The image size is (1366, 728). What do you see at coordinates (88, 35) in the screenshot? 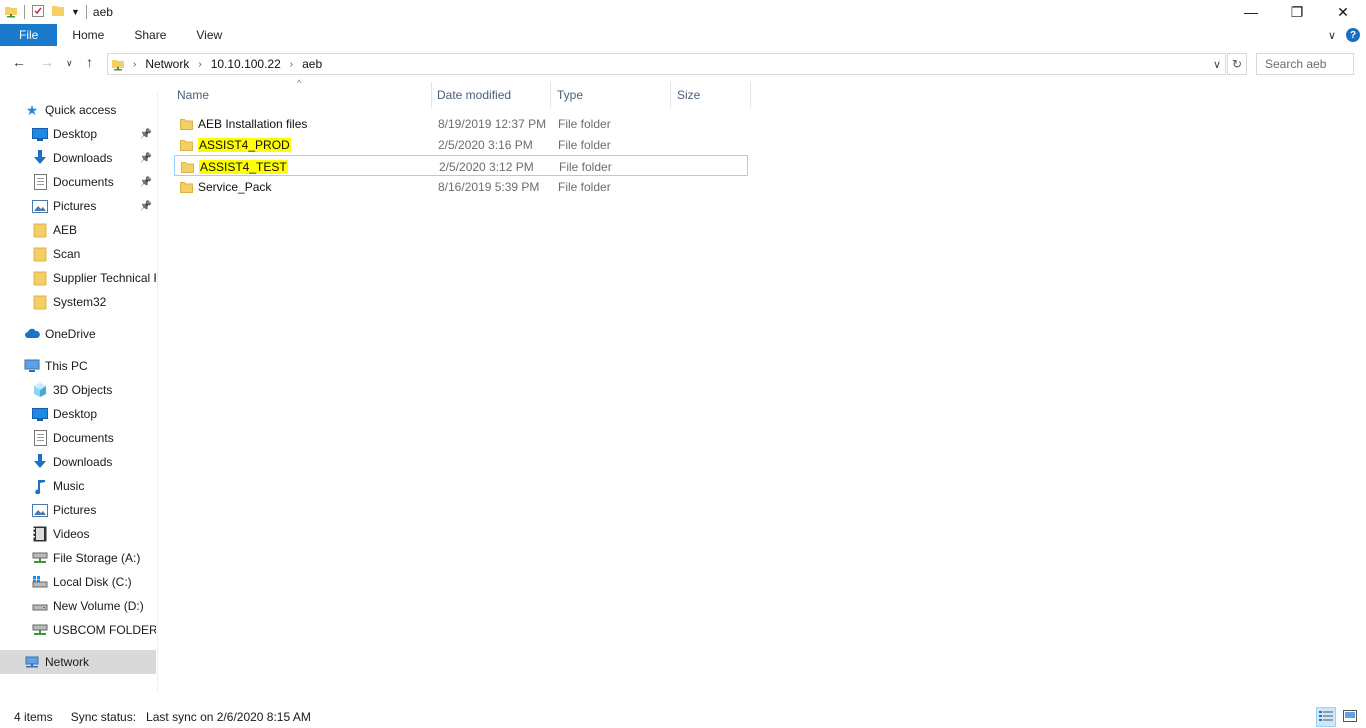
I see `tab-home: Home` at bounding box center [88, 35].